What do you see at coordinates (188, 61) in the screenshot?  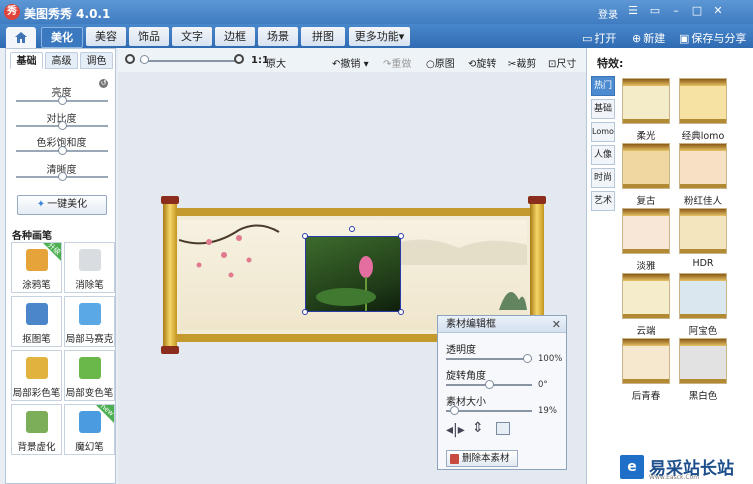 I see `zoom-slider` at bounding box center [188, 61].